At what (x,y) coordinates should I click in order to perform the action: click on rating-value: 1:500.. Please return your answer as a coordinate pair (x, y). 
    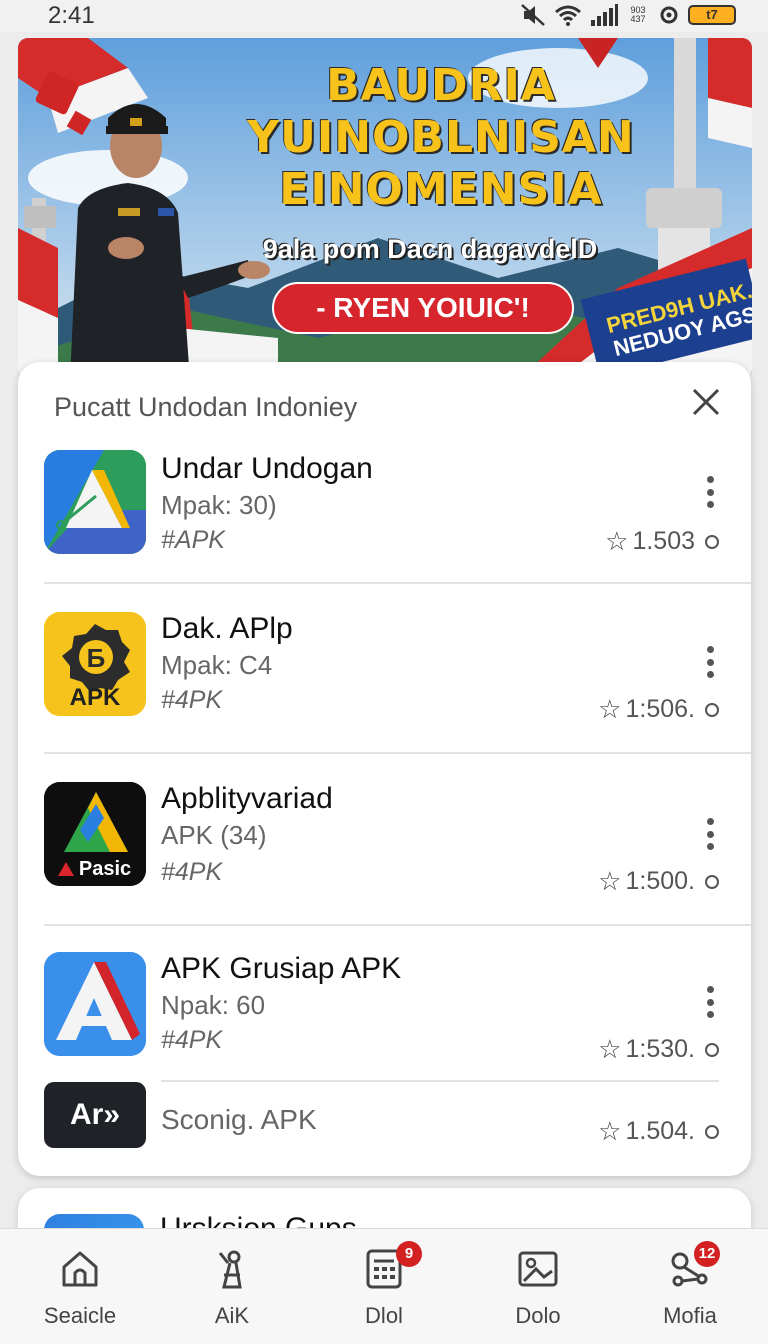
    Looking at the image, I should click on (660, 881).